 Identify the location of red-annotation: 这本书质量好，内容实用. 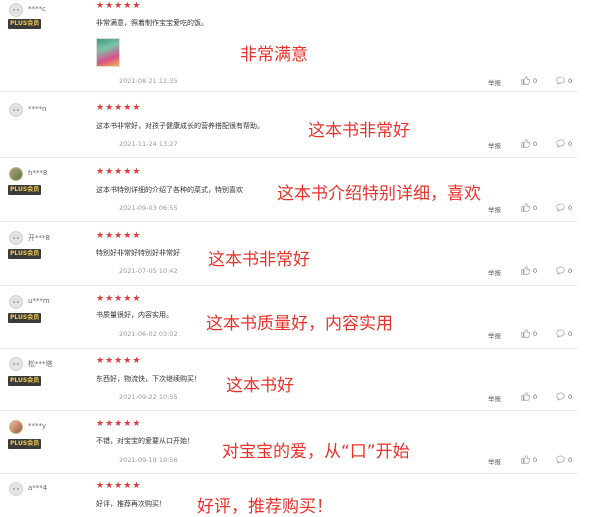
(299, 324).